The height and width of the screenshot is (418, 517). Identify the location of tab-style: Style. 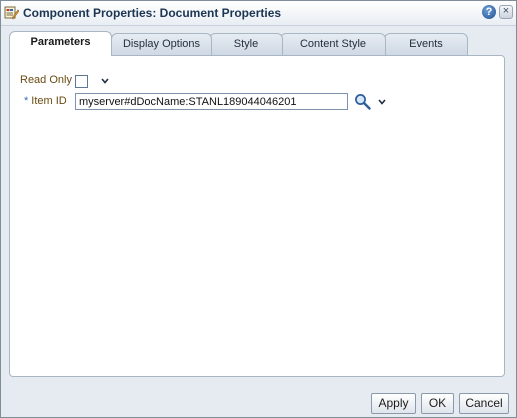
(246, 44).